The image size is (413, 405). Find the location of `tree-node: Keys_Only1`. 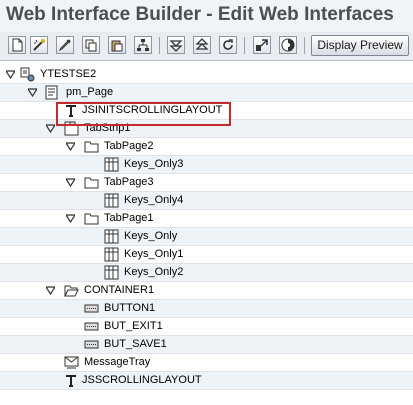

tree-node: Keys_Only1 is located at coordinates (206, 255).